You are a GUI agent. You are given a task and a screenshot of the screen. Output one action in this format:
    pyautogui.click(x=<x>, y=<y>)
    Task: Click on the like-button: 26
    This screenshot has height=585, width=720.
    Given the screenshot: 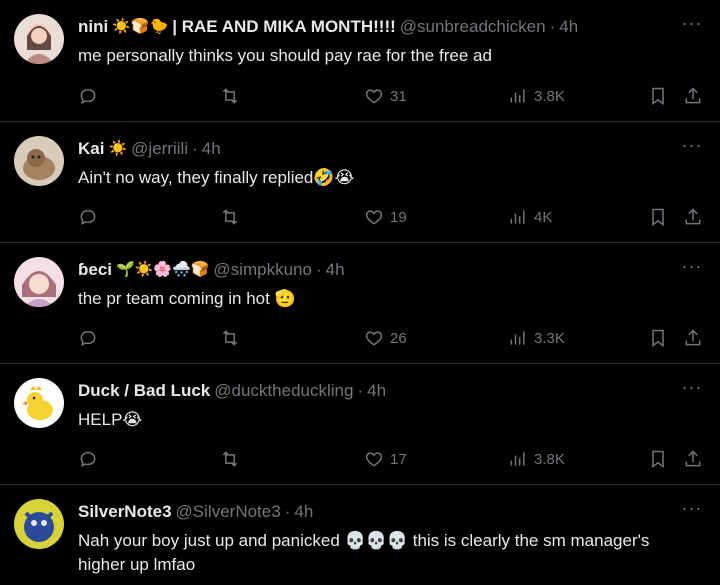 What is the action you would take?
    pyautogui.click(x=385, y=338)
    